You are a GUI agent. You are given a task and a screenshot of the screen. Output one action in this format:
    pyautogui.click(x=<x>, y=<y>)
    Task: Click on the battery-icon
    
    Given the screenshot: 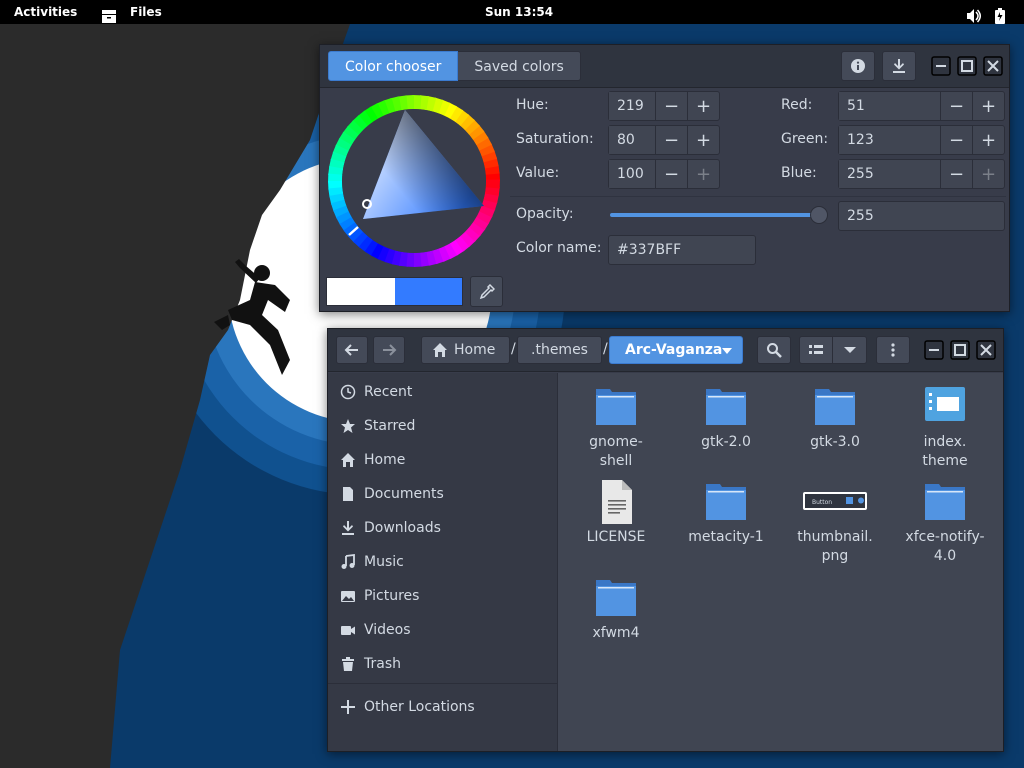 What is the action you would take?
    pyautogui.click(x=1000, y=16)
    